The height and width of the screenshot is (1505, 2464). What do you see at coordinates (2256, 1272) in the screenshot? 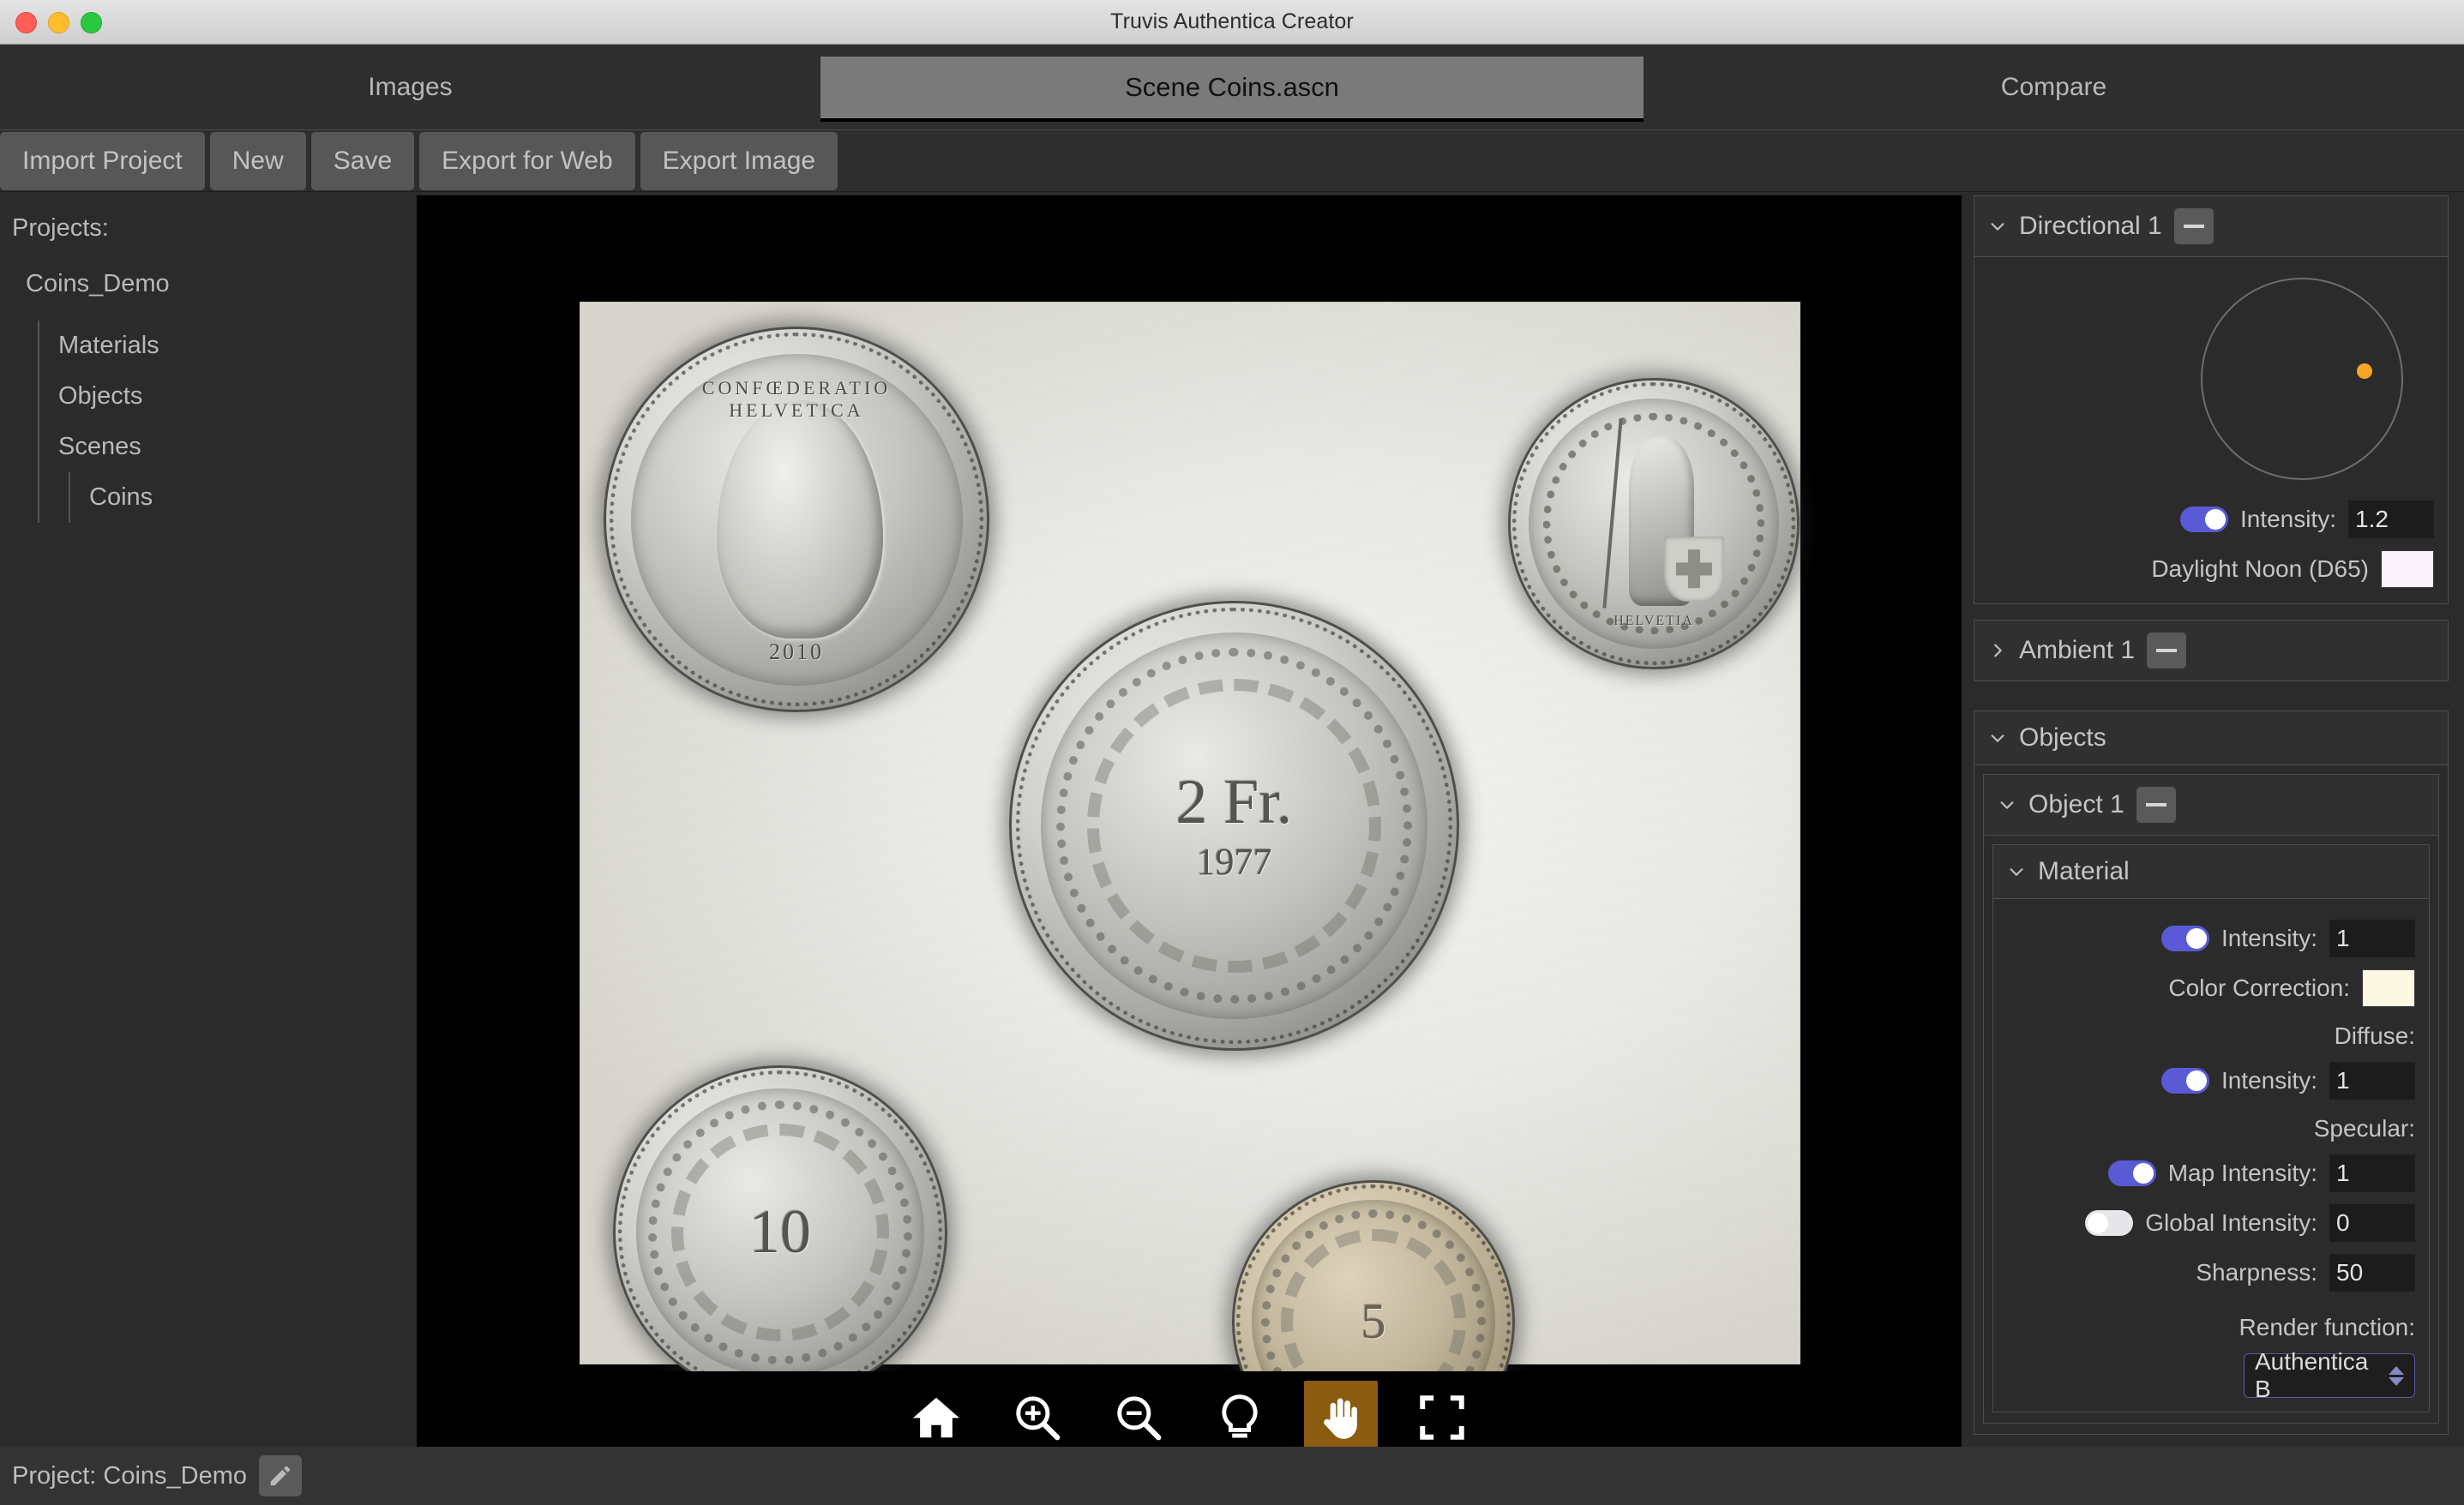
I see `sharpness-label: Sharpness:` at bounding box center [2256, 1272].